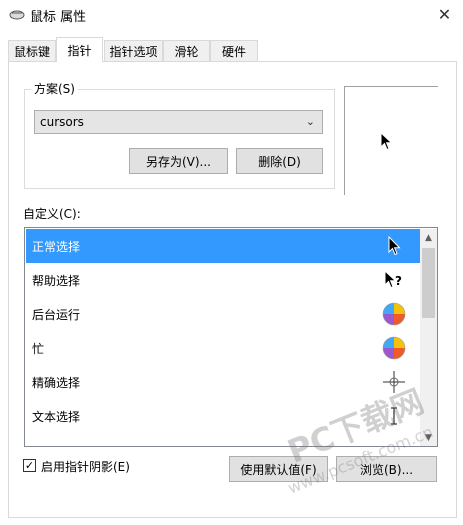 The height and width of the screenshot is (525, 463). I want to click on close-button: ✕, so click(444, 14).